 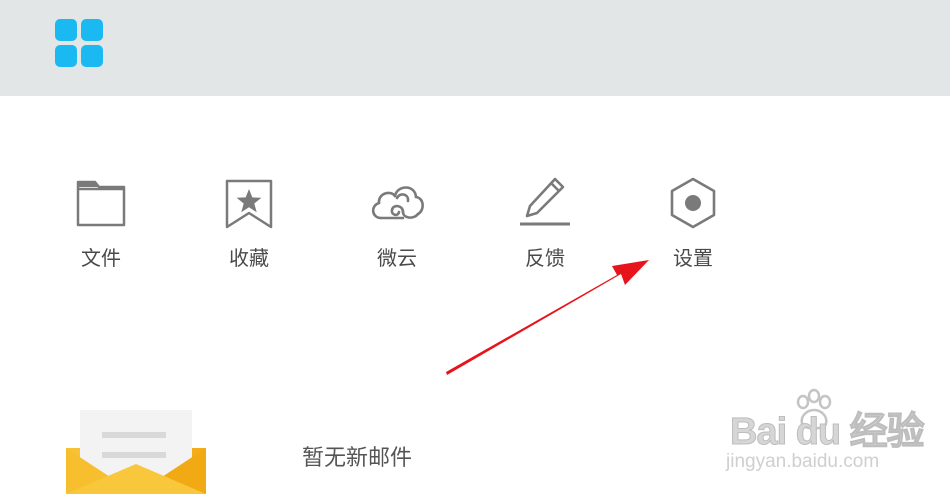 I want to click on shortcut-files: 文件, so click(x=101, y=222).